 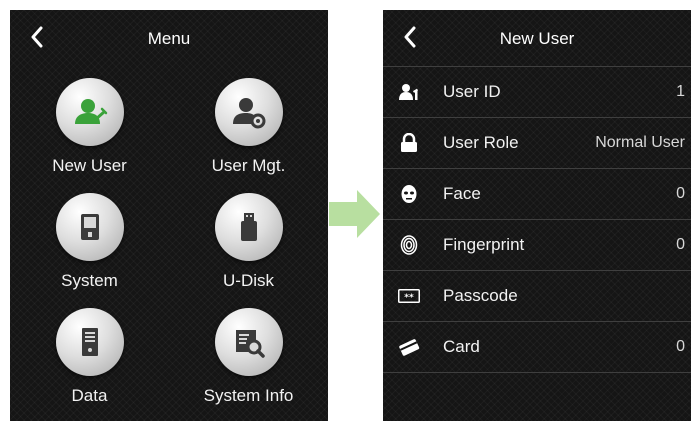 I want to click on system-info-icon, so click(x=248, y=342).